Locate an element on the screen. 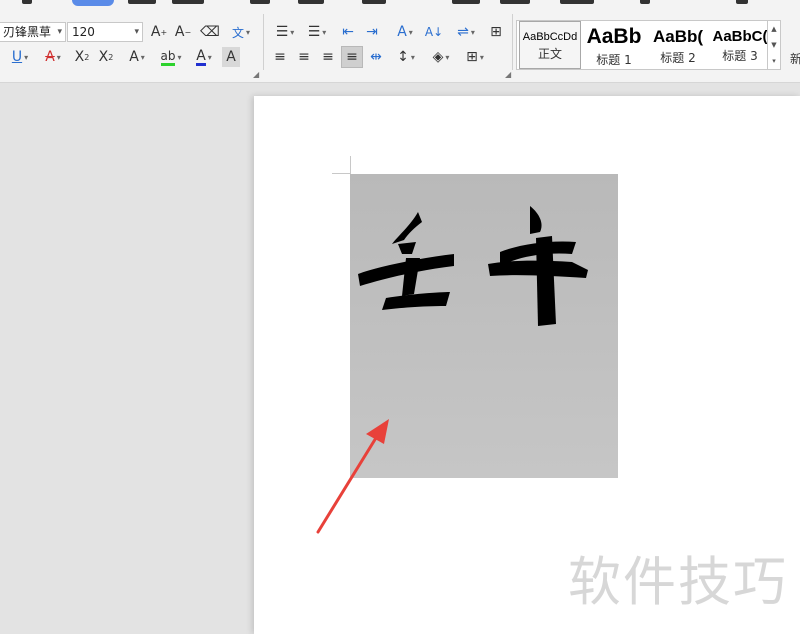 The height and width of the screenshot is (634, 800). arrow-head-icon is located at coordinates (377, 431).